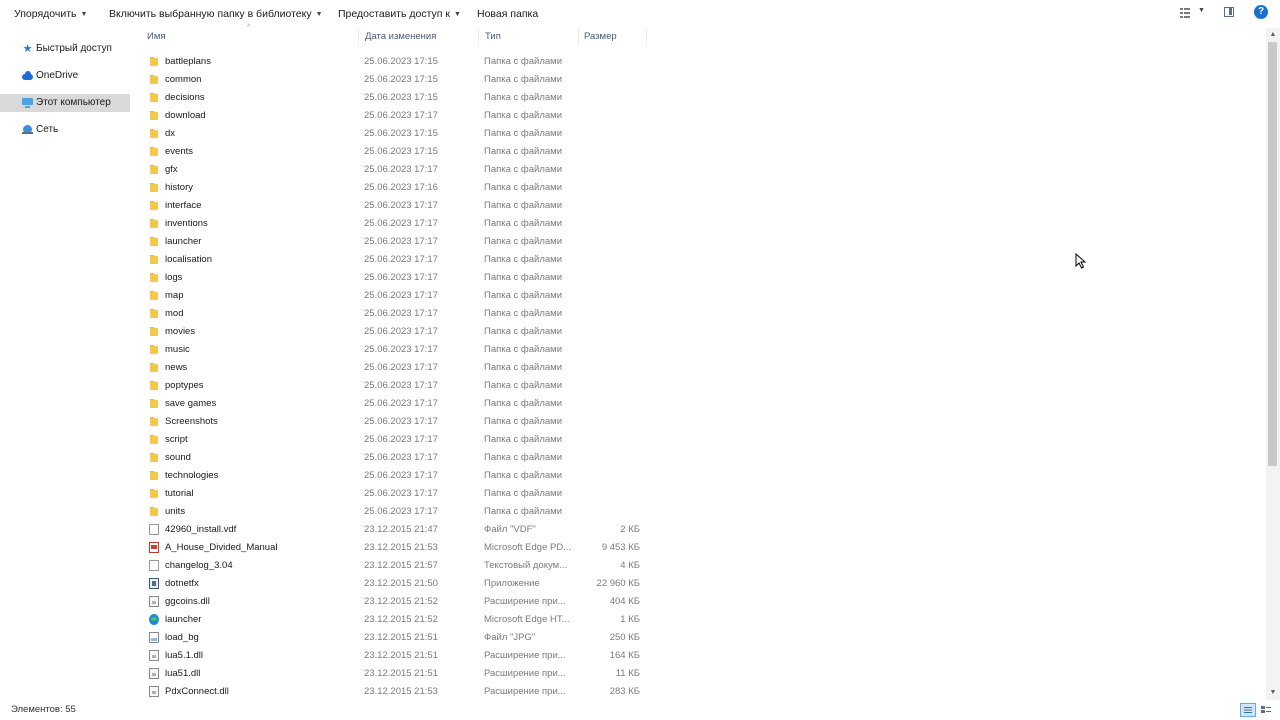  What do you see at coordinates (154, 619) in the screenshot?
I see `edge-icon` at bounding box center [154, 619].